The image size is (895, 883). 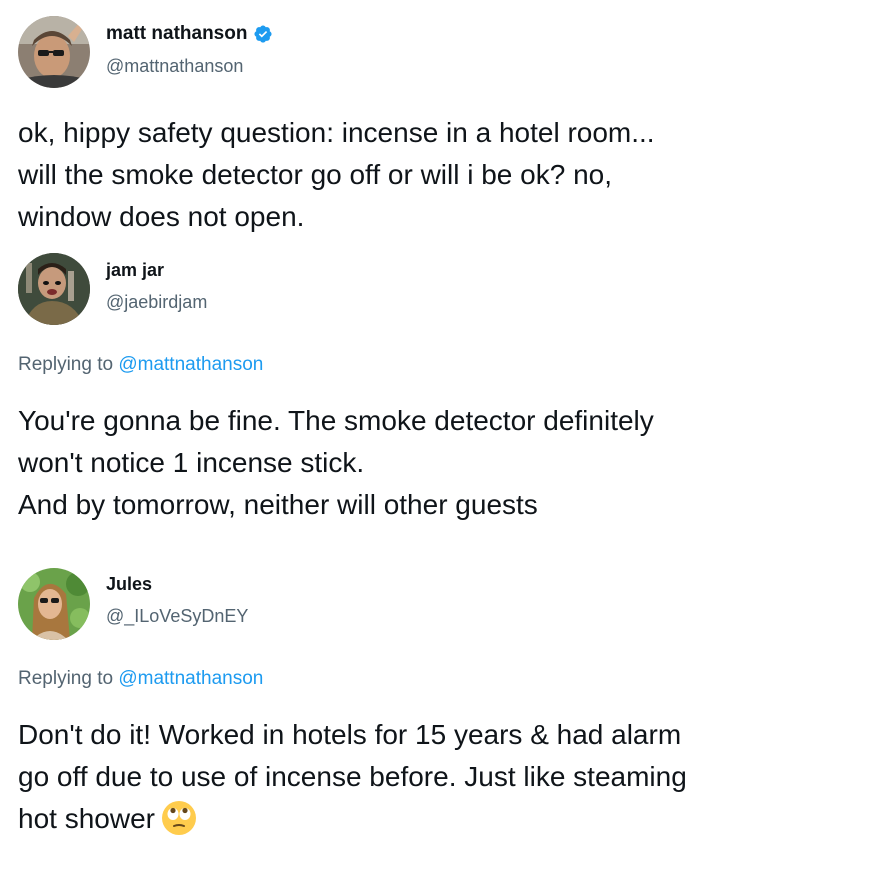 I want to click on author-name-text: Jules, so click(x=129, y=584).